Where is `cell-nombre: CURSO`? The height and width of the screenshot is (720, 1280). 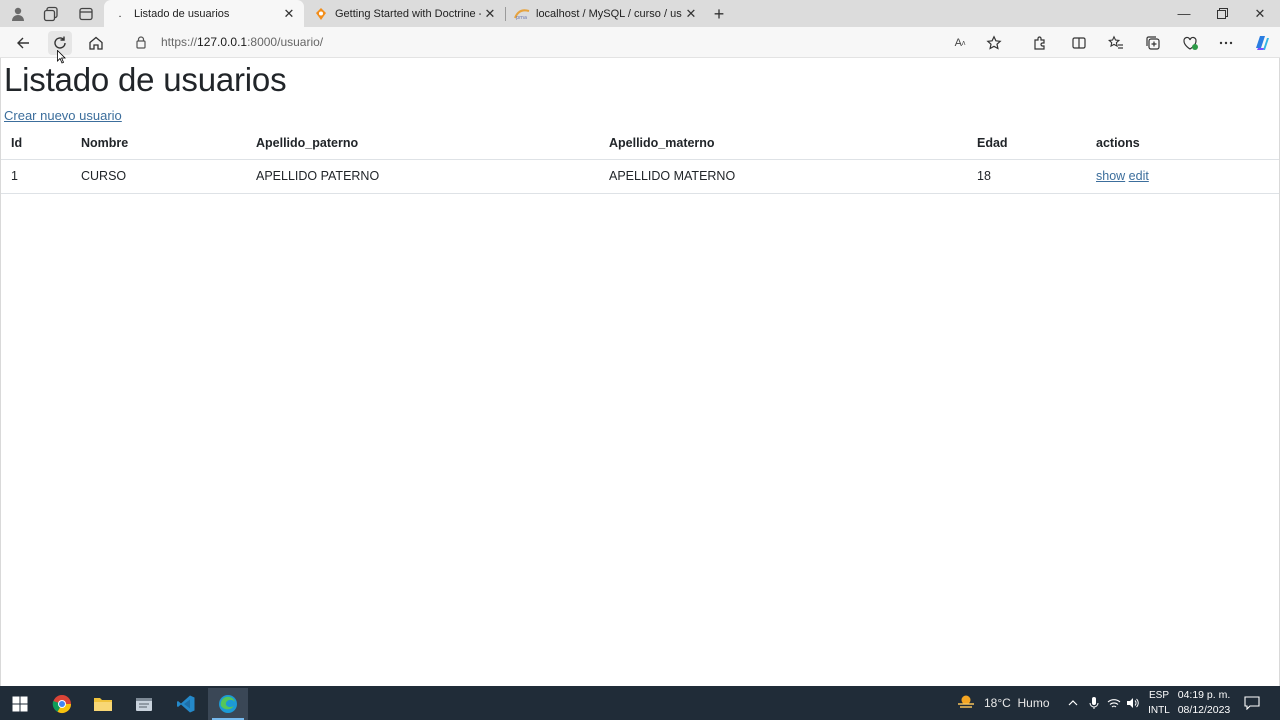 cell-nombre: CURSO is located at coordinates (158, 176).